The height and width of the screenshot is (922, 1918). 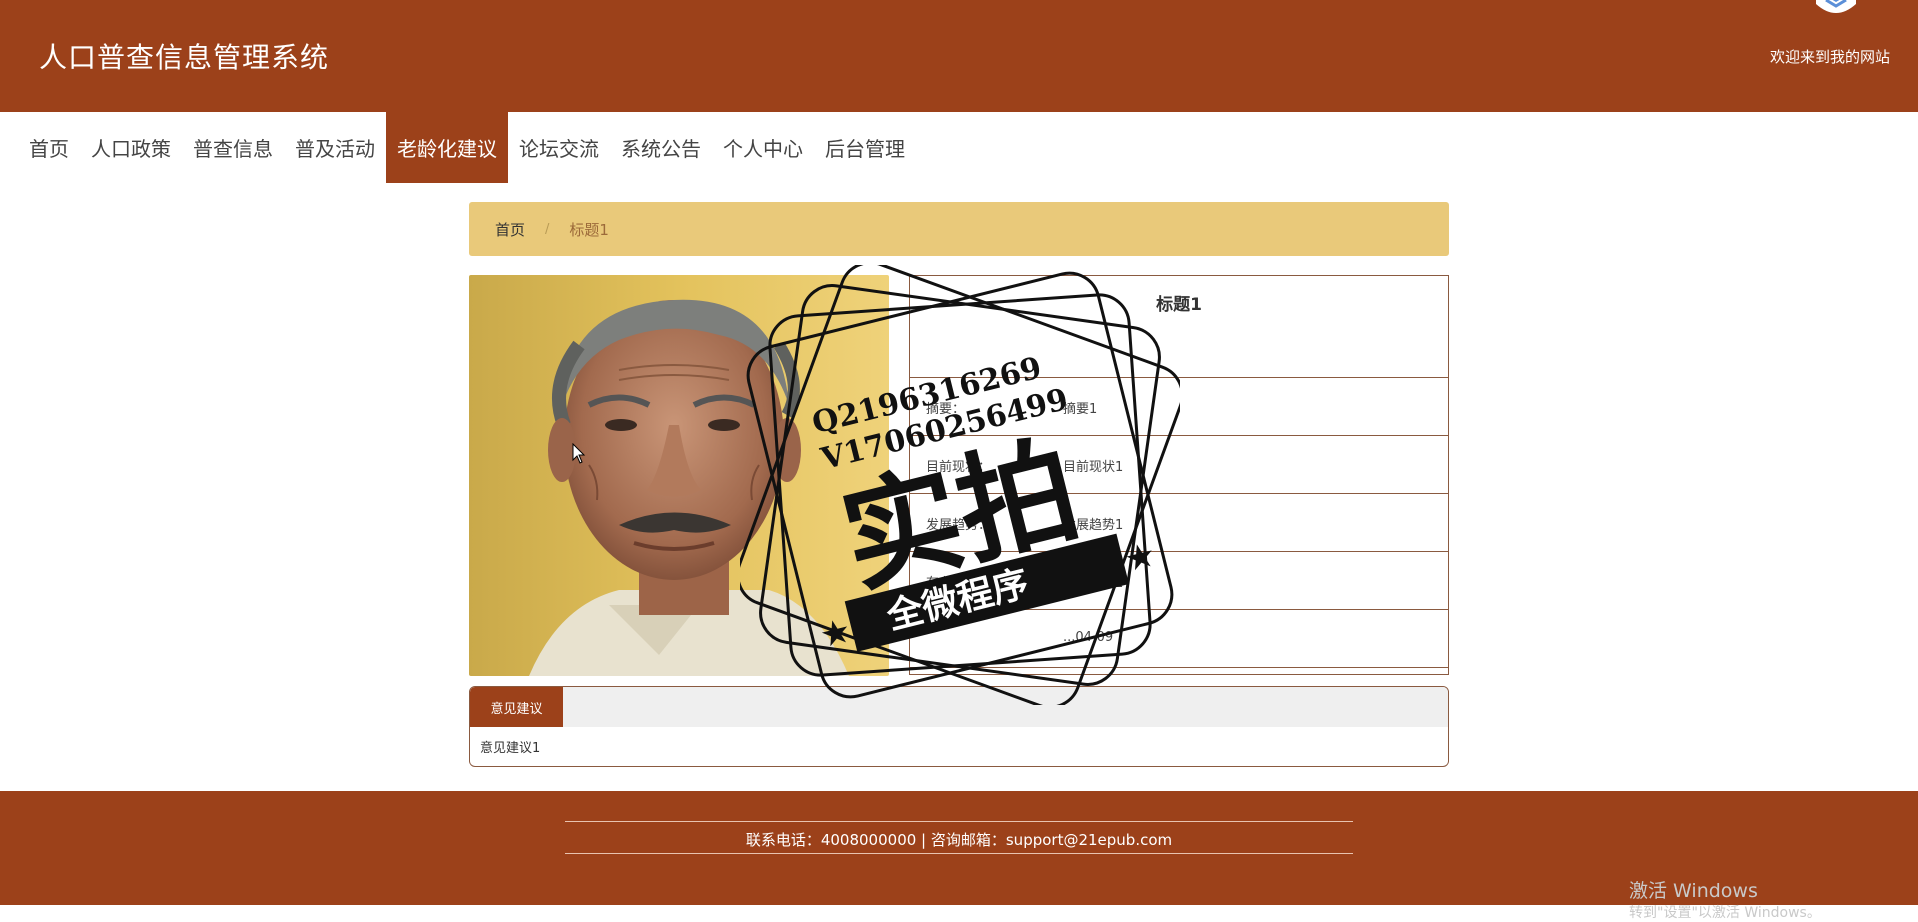 What do you see at coordinates (1829, 57) in the screenshot?
I see `welcome-text: 欢迎来到我的网站` at bounding box center [1829, 57].